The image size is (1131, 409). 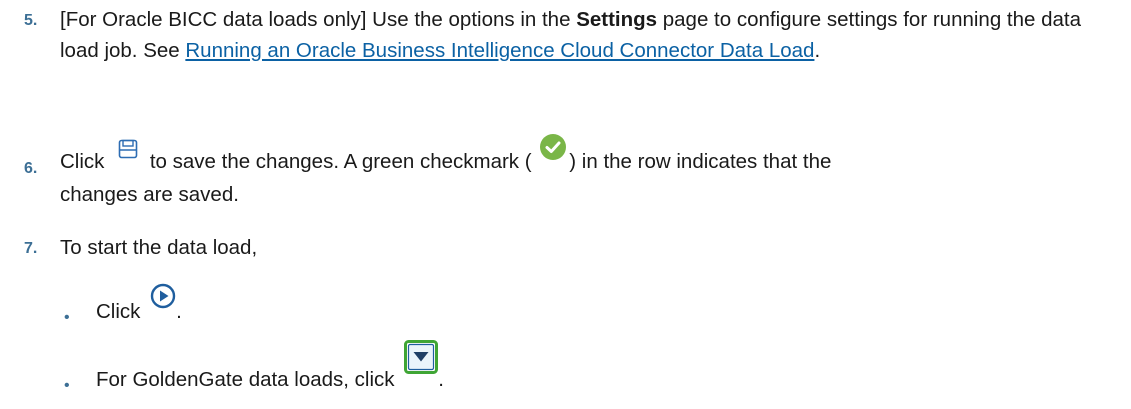 I want to click on save-description: to save the changes. A green checkmark (, so click(x=340, y=161).